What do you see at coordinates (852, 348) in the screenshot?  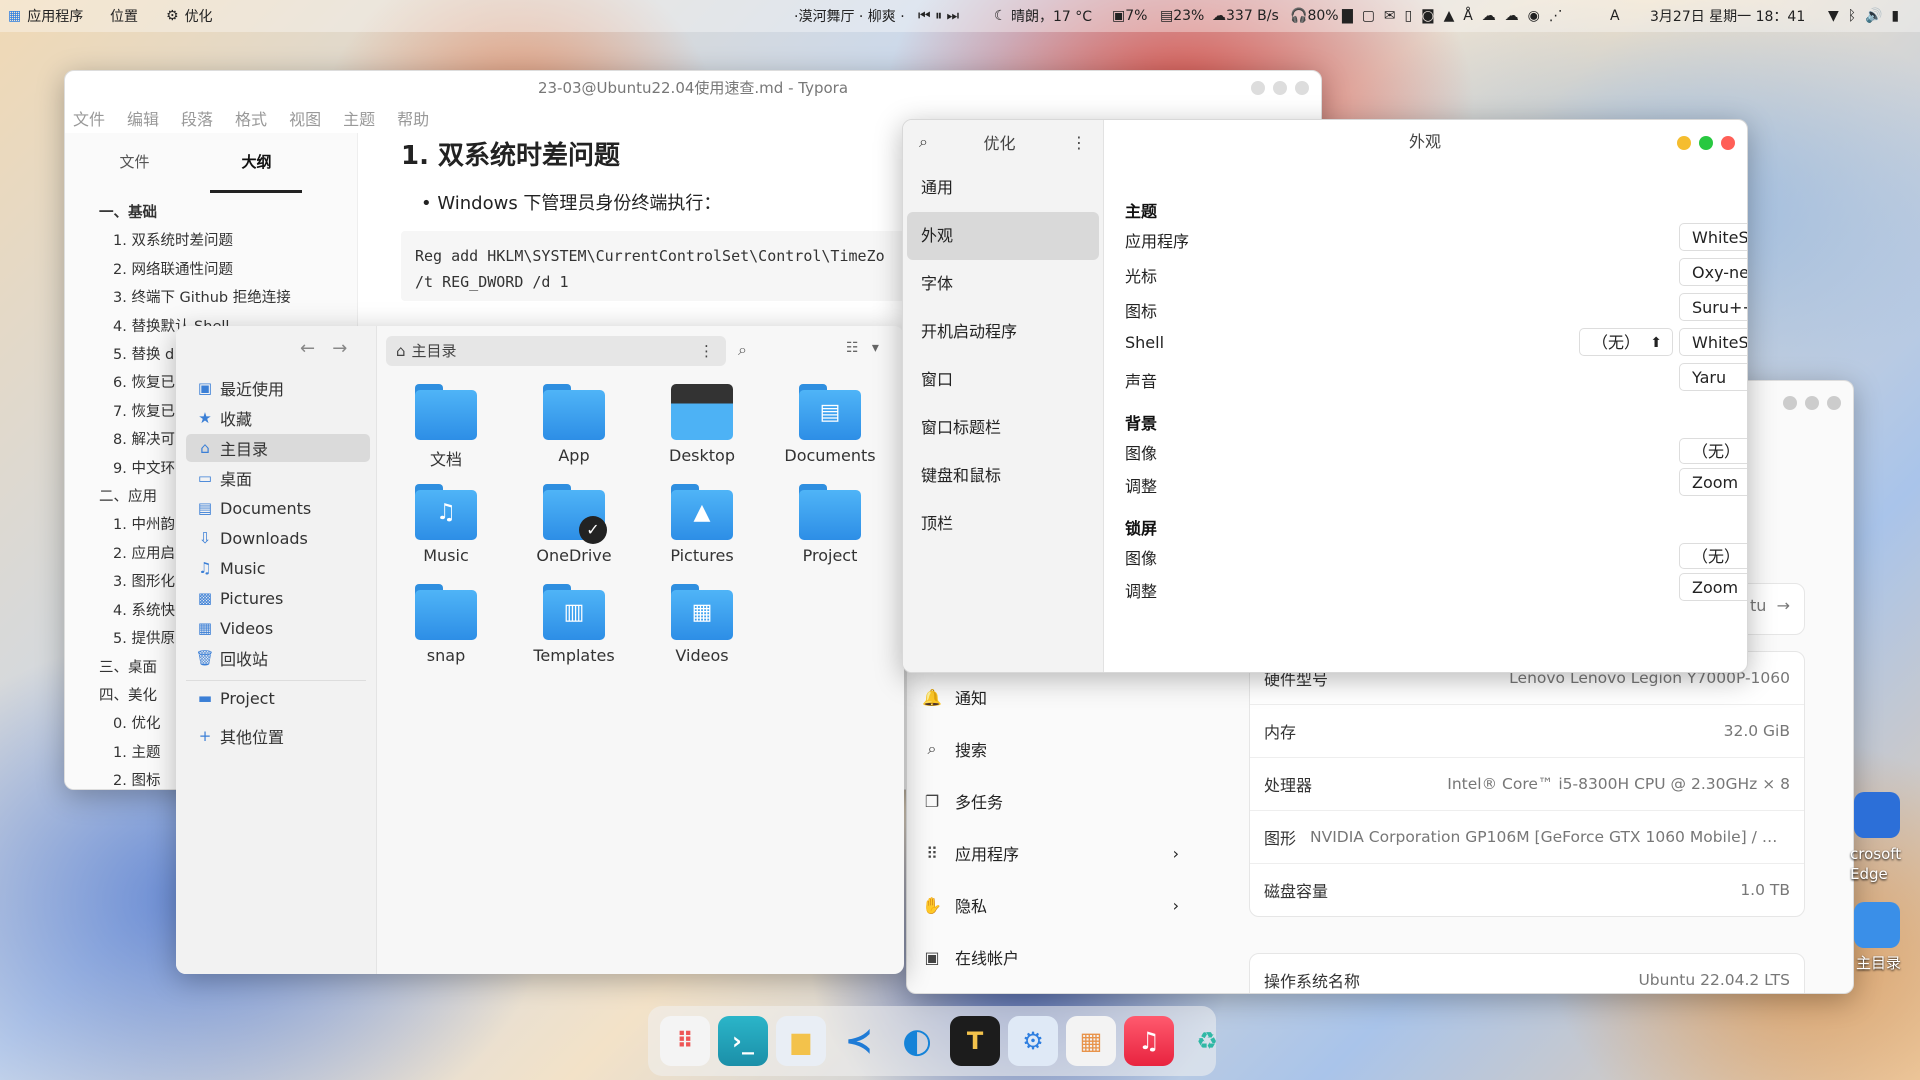 I see `list-view-icon: ☷` at bounding box center [852, 348].